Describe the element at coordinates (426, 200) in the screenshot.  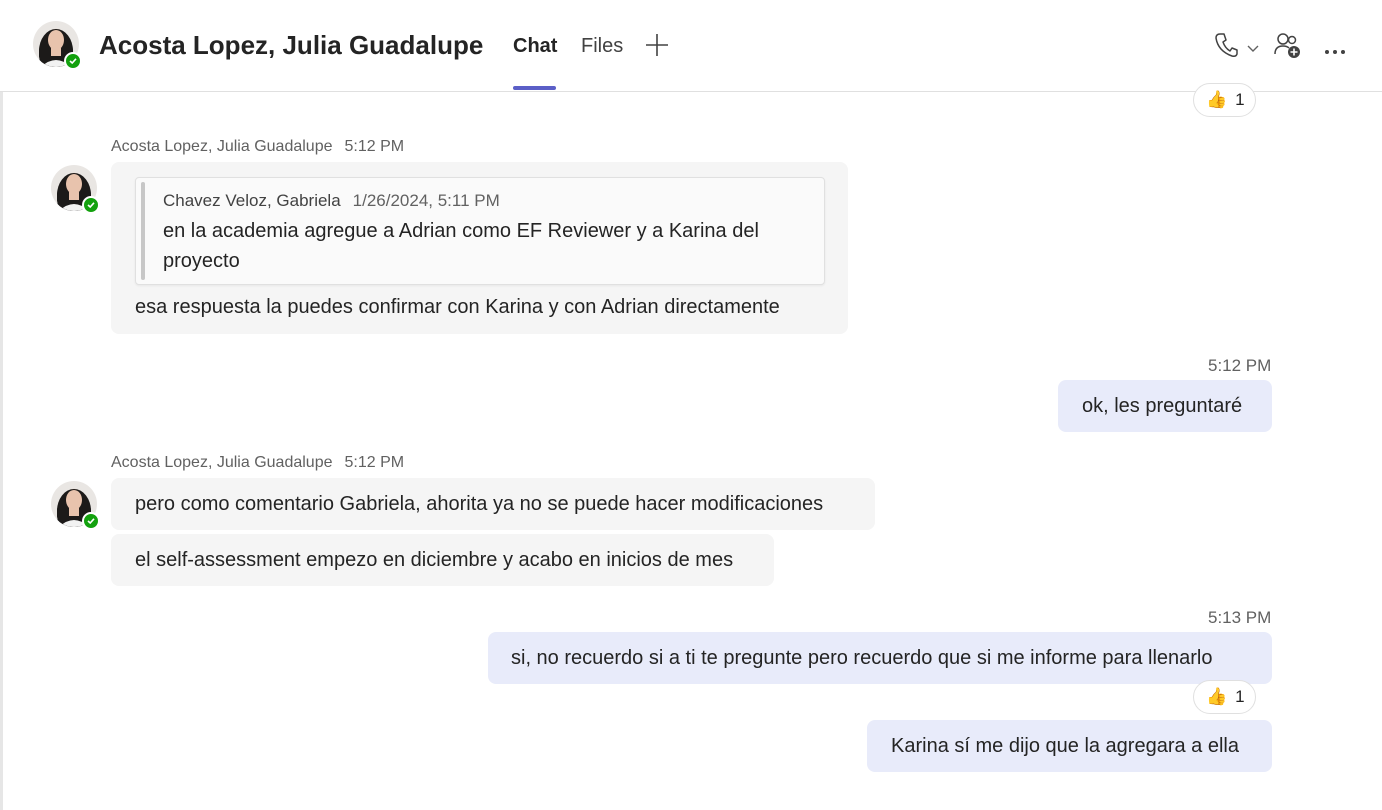
I see `quote-date: 1/26/2024, 5:11 PM` at that location.